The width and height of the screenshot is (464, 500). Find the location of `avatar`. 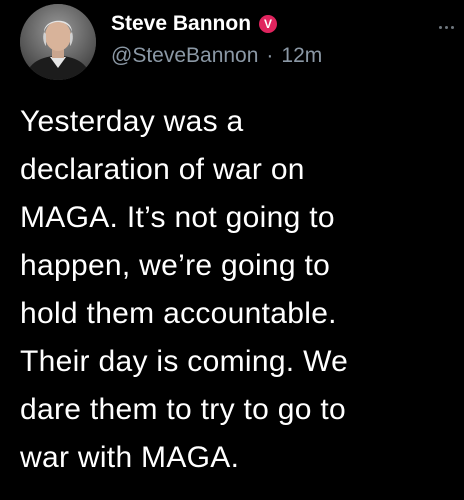

avatar is located at coordinates (58, 42).